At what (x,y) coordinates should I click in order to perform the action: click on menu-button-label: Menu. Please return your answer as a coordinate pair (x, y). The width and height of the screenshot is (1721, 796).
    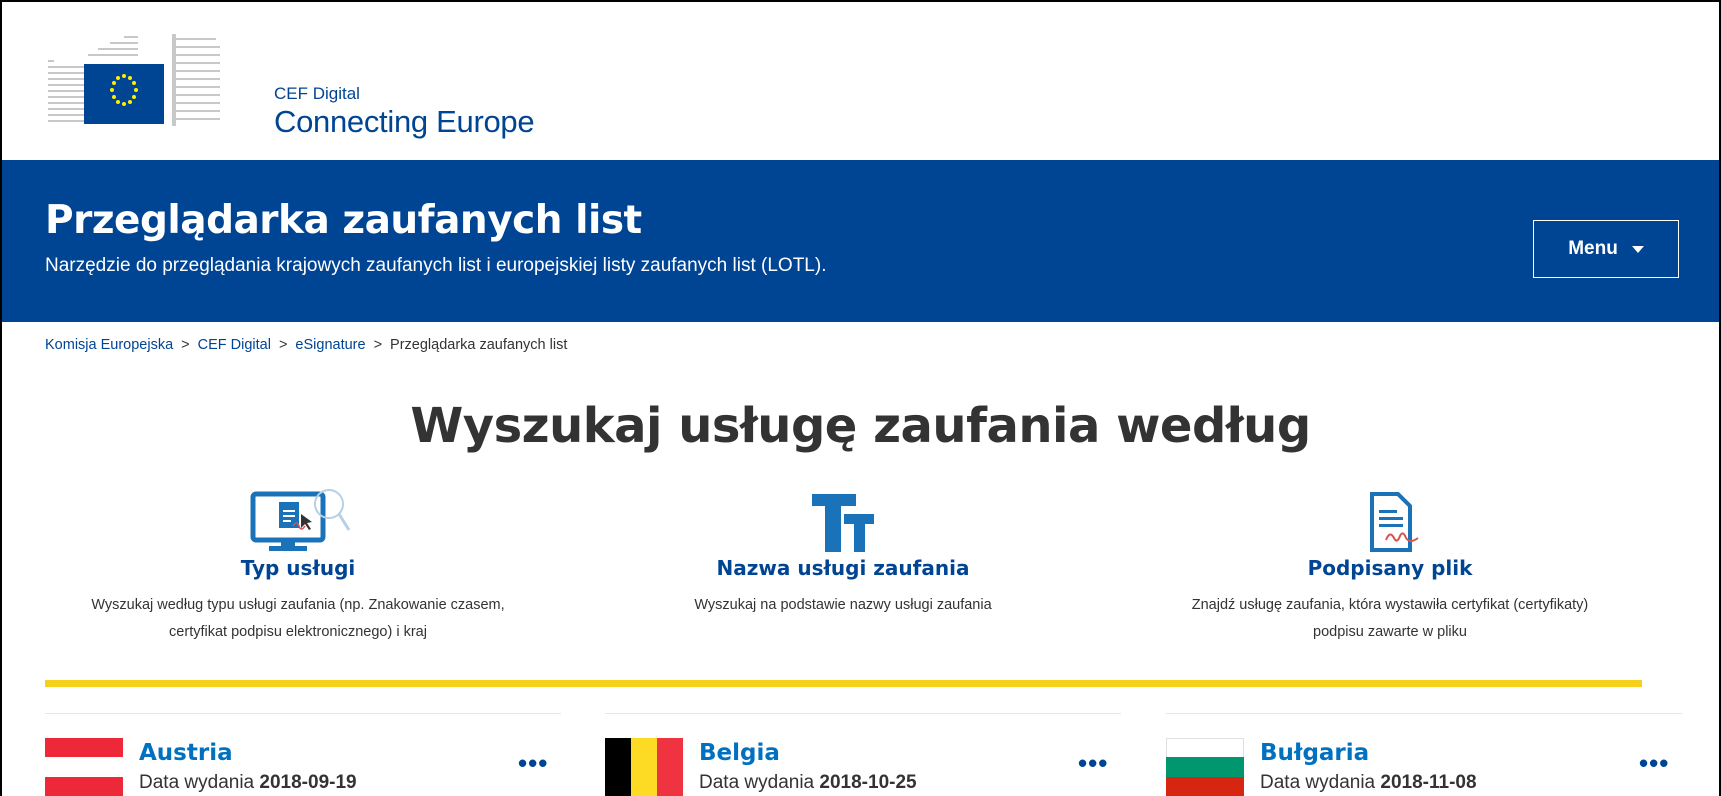
    Looking at the image, I should click on (1593, 248).